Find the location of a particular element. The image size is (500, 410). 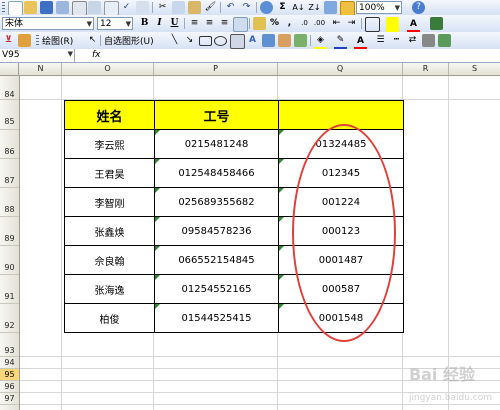

redo-icon: ↷ is located at coordinates (246, 7).